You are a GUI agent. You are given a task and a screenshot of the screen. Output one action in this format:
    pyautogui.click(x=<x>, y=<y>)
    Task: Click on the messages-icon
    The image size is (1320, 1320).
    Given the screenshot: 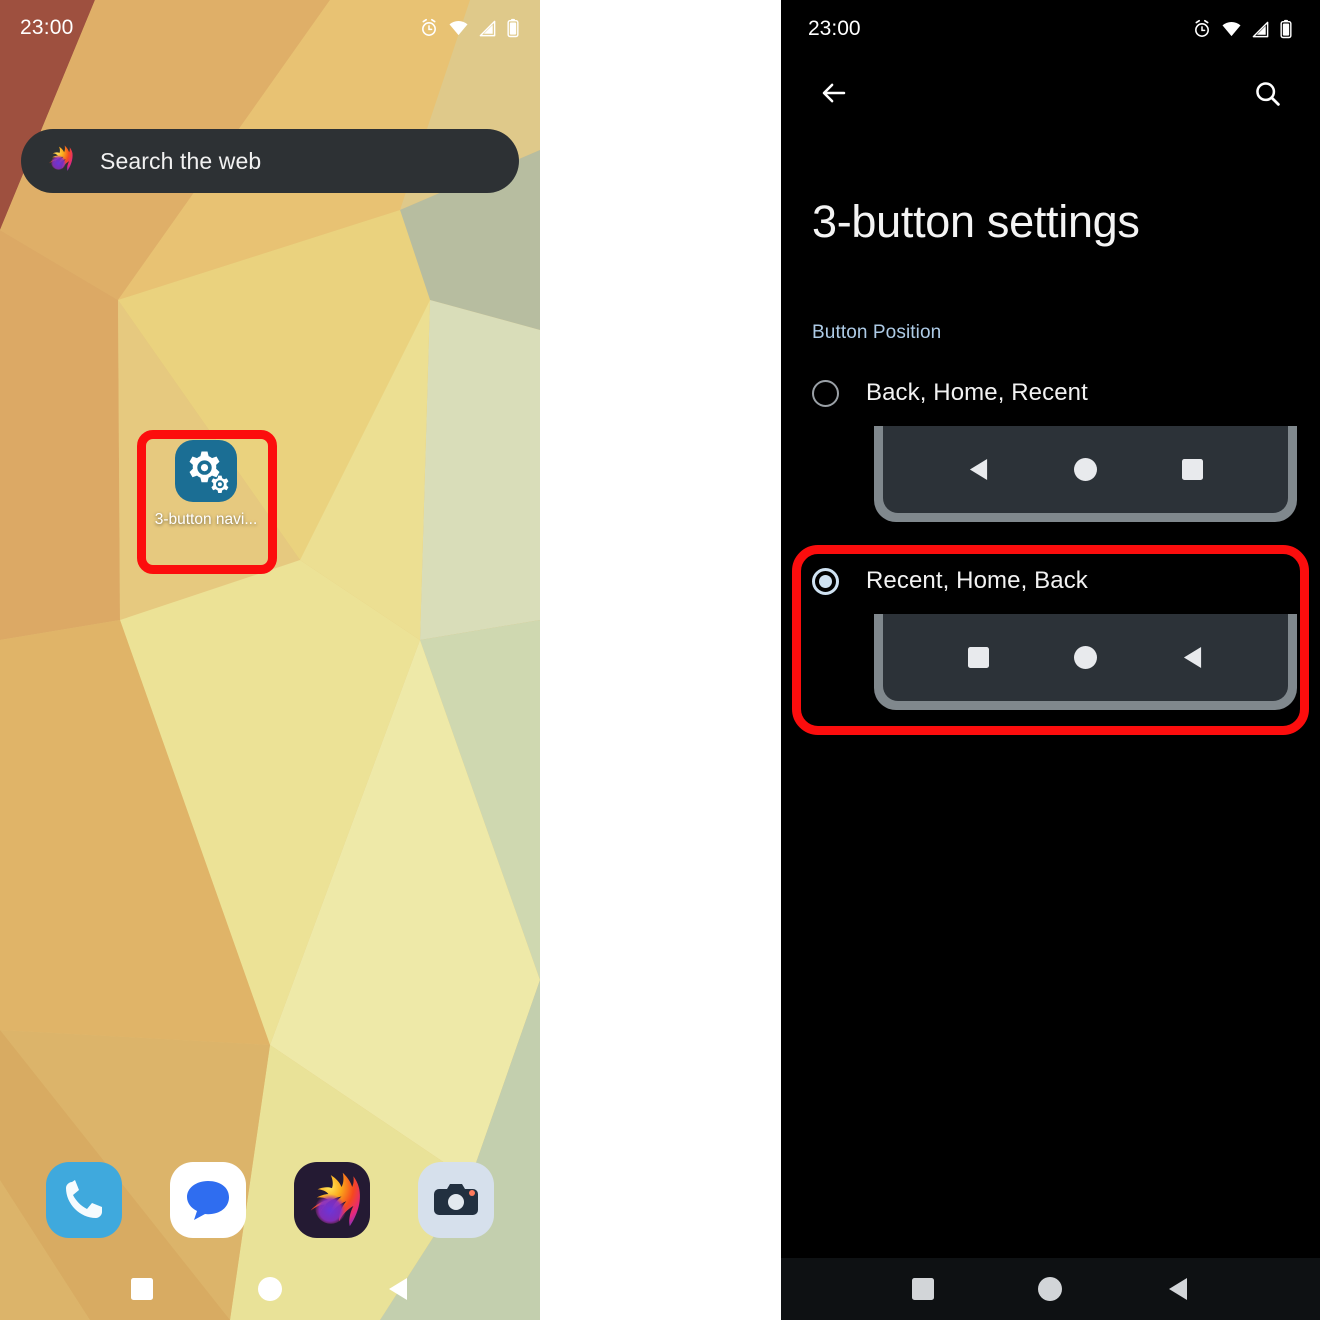 What is the action you would take?
    pyautogui.click(x=208, y=1200)
    